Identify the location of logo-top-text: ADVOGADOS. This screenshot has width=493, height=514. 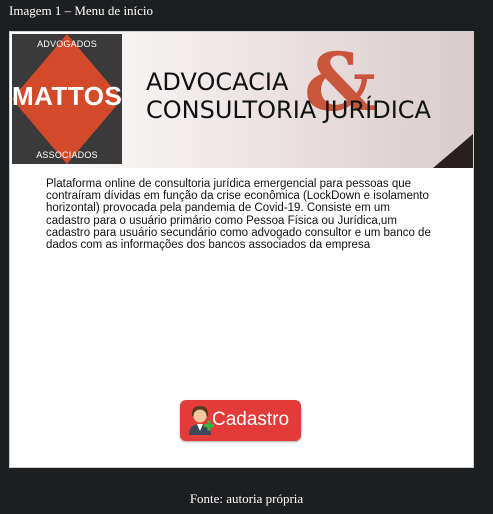
(67, 44).